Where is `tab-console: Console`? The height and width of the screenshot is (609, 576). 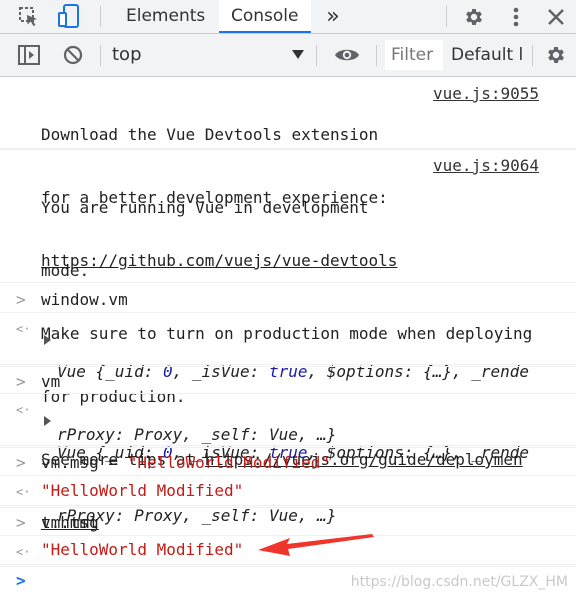 tab-console: Console is located at coordinates (265, 16).